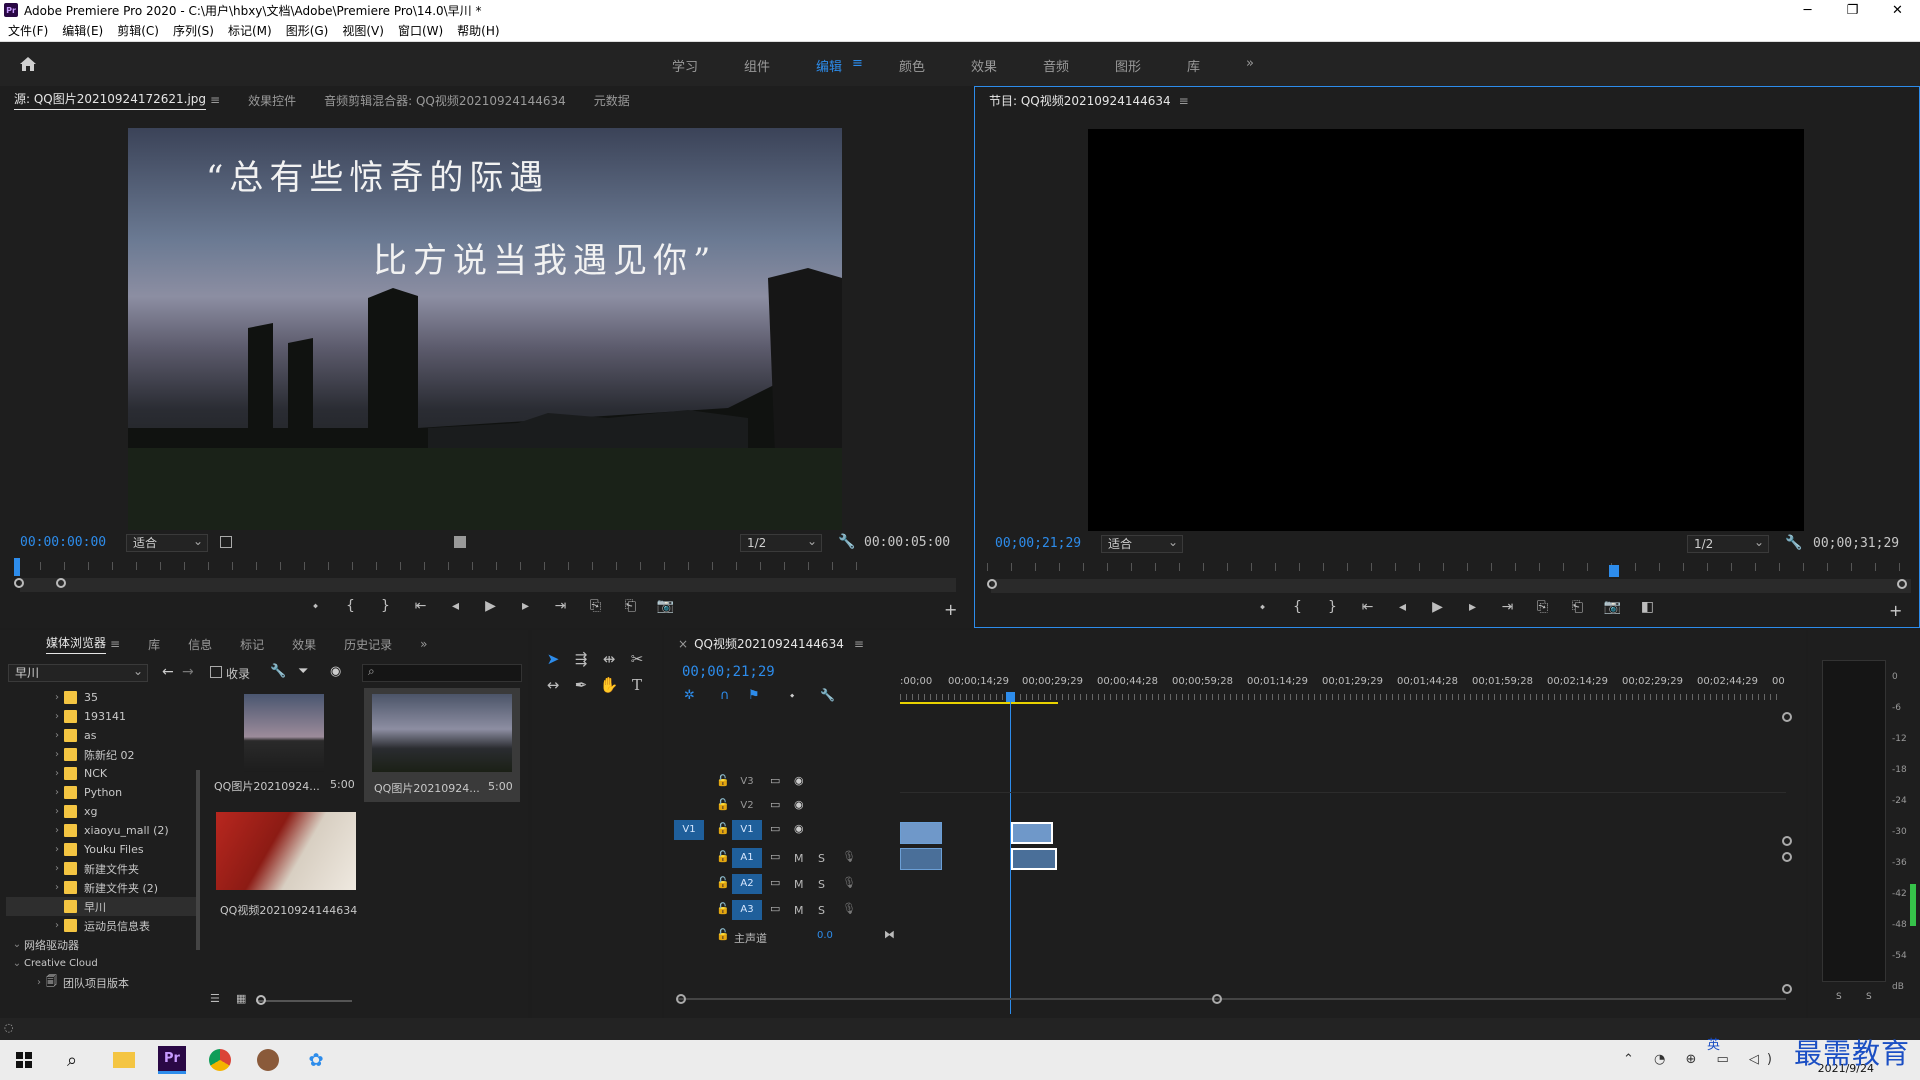 This screenshot has height=1080, width=1920. I want to click on timeline-playhead-timecode: 00;00;21;29, so click(728, 672).